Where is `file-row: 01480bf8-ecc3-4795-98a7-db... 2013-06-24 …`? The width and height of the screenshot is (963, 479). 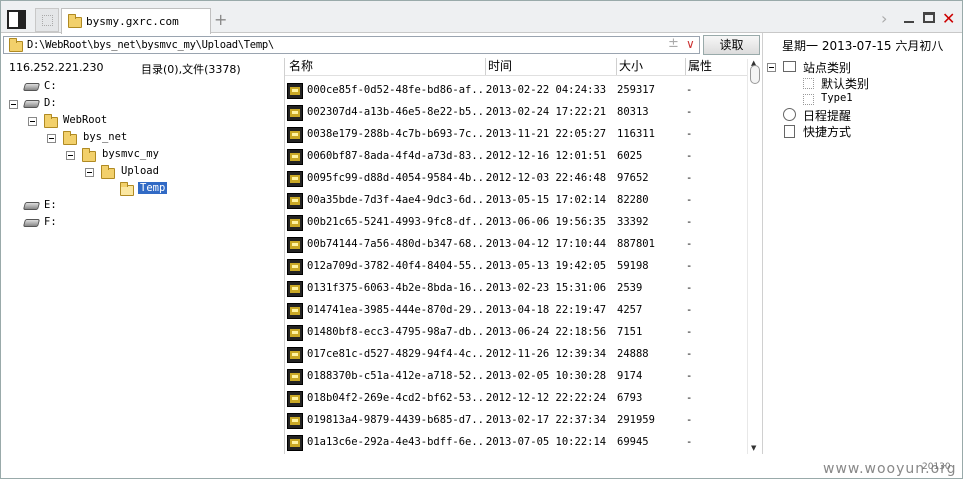
file-row: 01480bf8-ecc3-4795-98a7-db... 2013-06-24 … is located at coordinates (517, 333).